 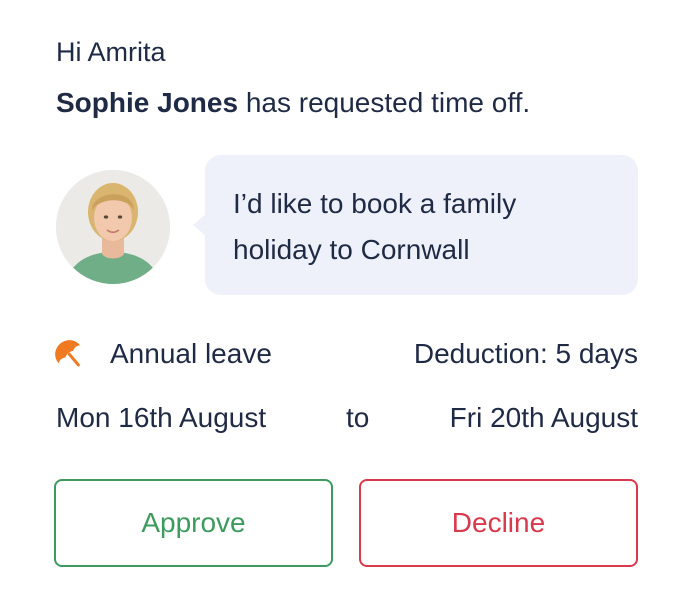 What do you see at coordinates (525, 353) in the screenshot?
I see `leave-deduction: Deduction: 5 days` at bounding box center [525, 353].